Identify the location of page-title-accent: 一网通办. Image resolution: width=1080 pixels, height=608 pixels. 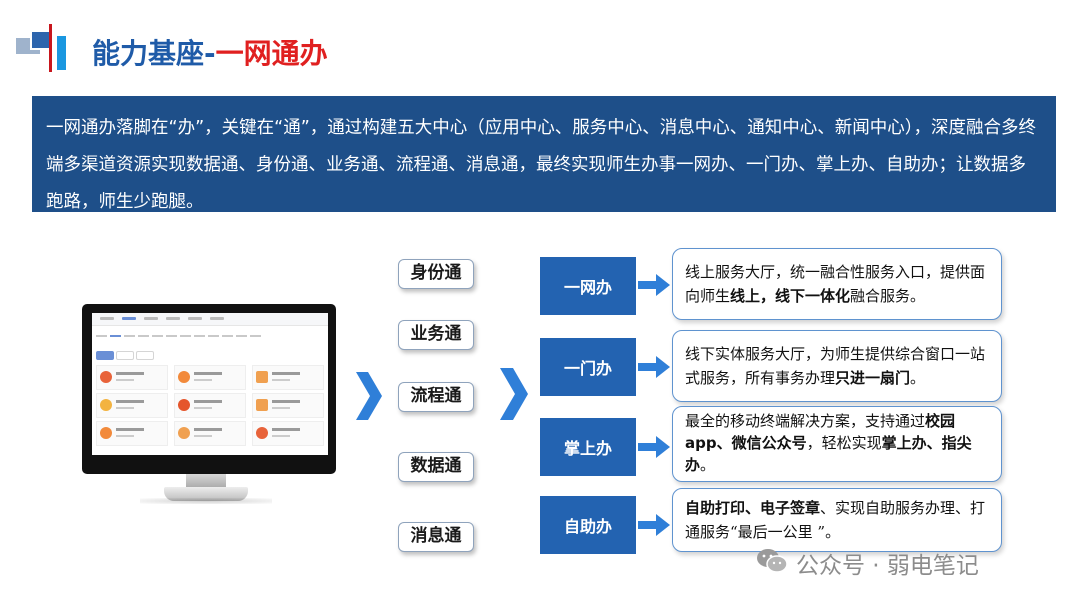
(271, 53).